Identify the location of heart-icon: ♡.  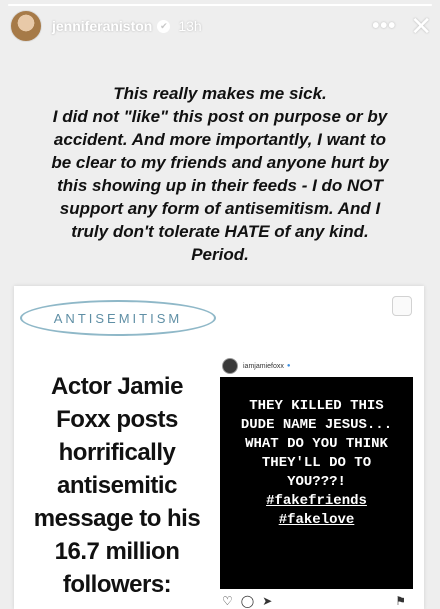
(227, 601).